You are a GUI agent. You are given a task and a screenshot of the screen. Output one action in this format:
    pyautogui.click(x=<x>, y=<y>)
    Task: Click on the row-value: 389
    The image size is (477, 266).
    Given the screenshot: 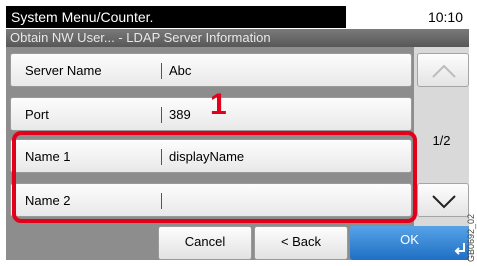 What is the action you would take?
    pyautogui.click(x=180, y=114)
    